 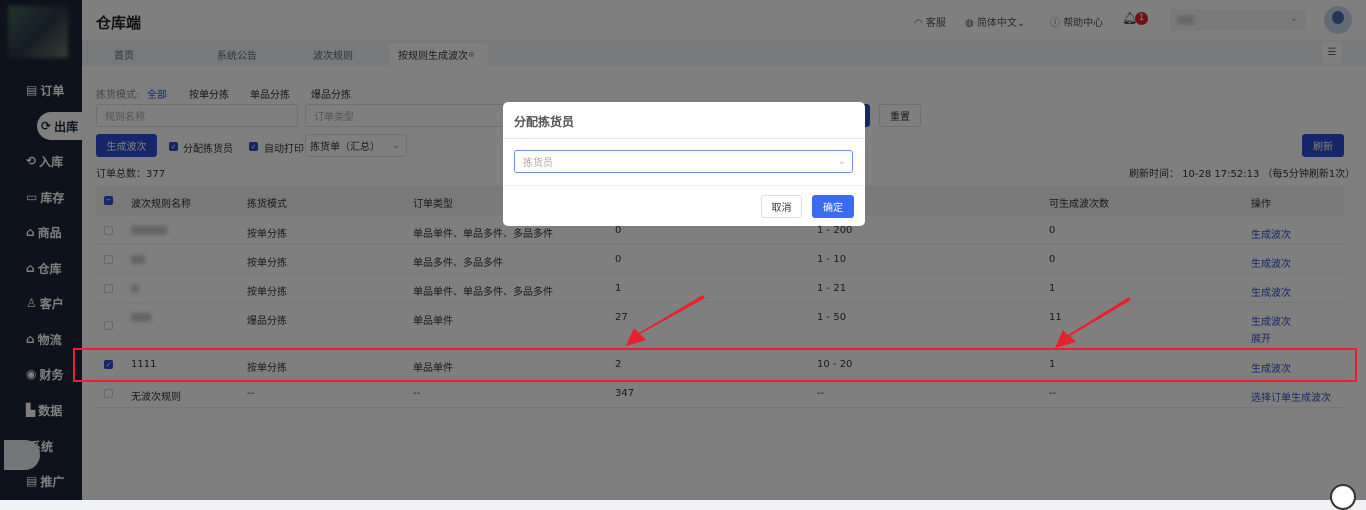 I want to click on dialog-title: 分配拣货员, so click(x=544, y=122).